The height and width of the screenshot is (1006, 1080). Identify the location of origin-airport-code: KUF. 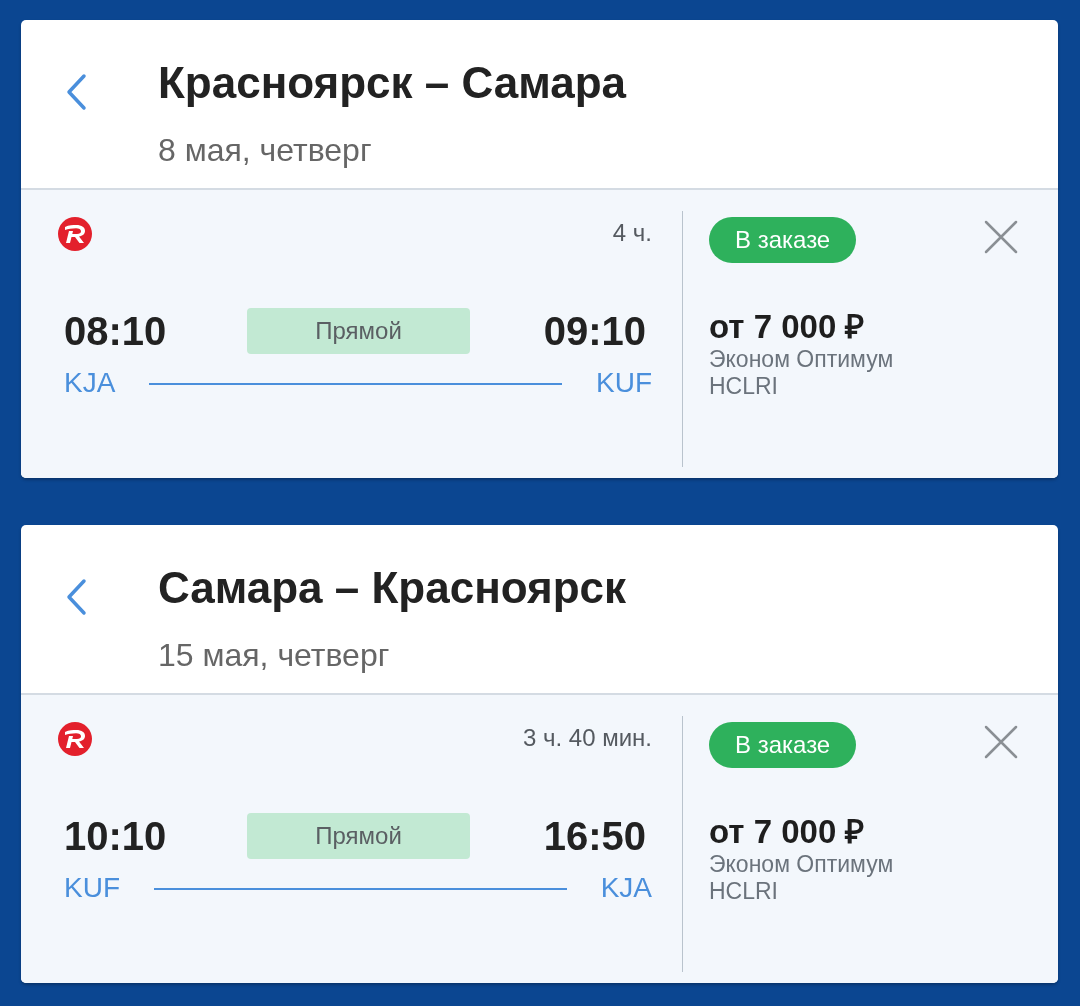
(92, 888).